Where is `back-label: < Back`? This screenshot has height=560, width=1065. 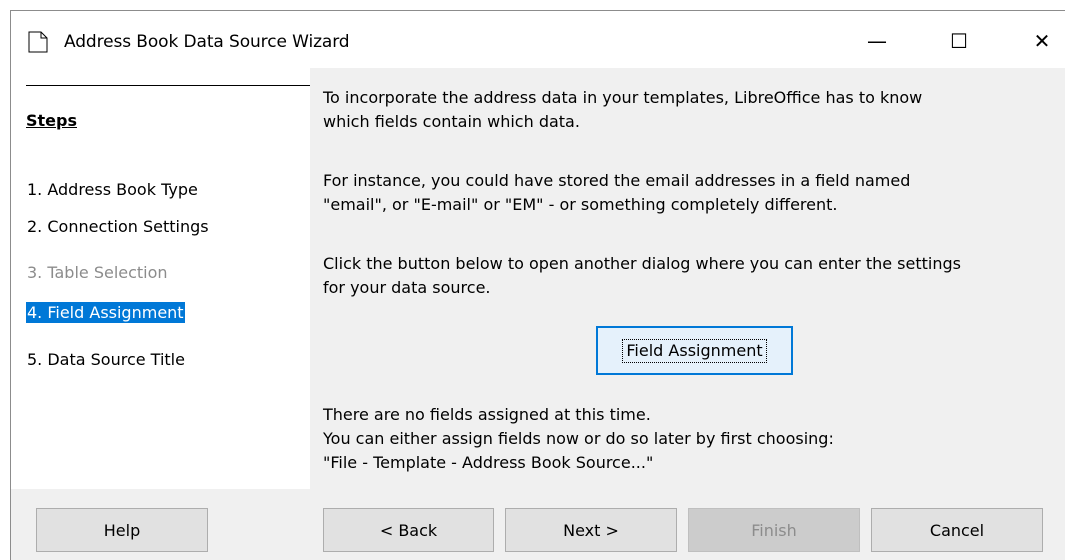 back-label: < Back is located at coordinates (408, 530).